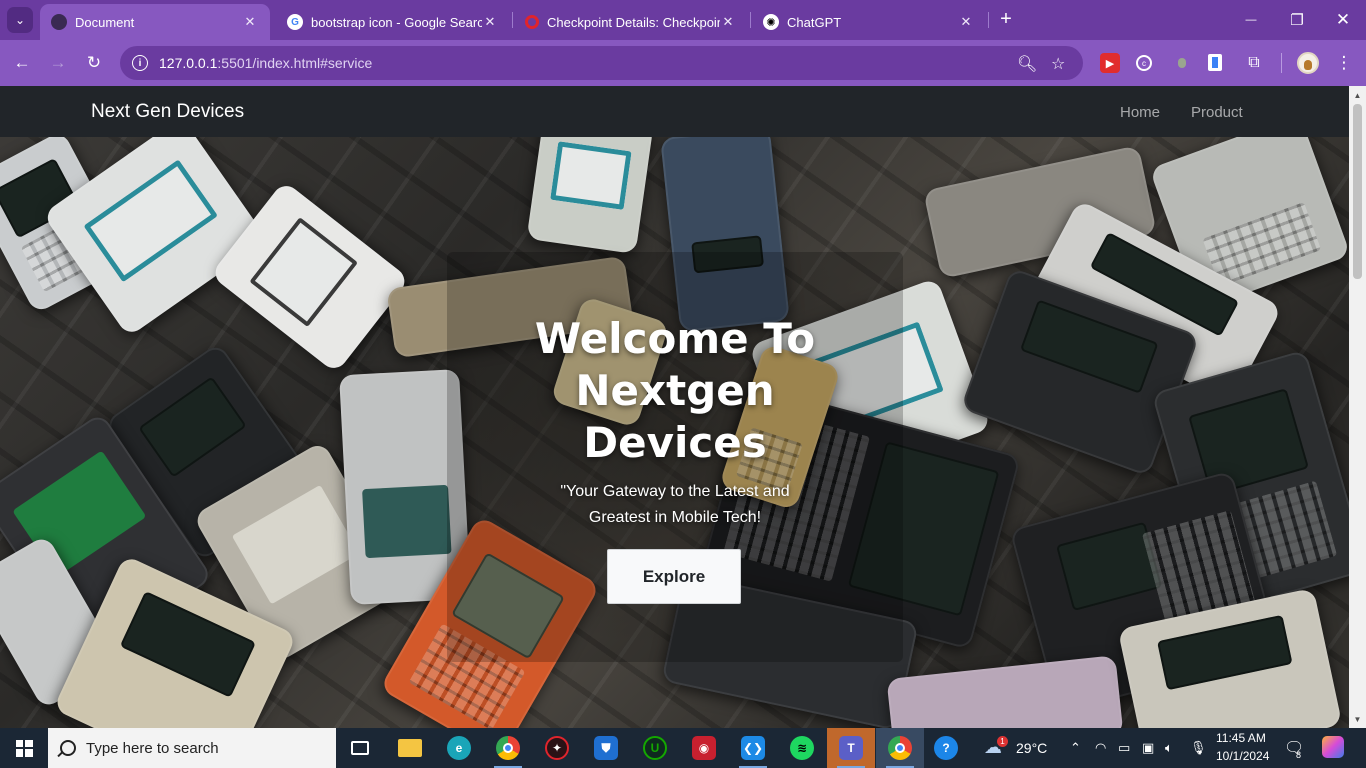  What do you see at coordinates (633, 22) in the screenshot?
I see `tab-title: Checkpoint Details: Checkpoint` at bounding box center [633, 22].